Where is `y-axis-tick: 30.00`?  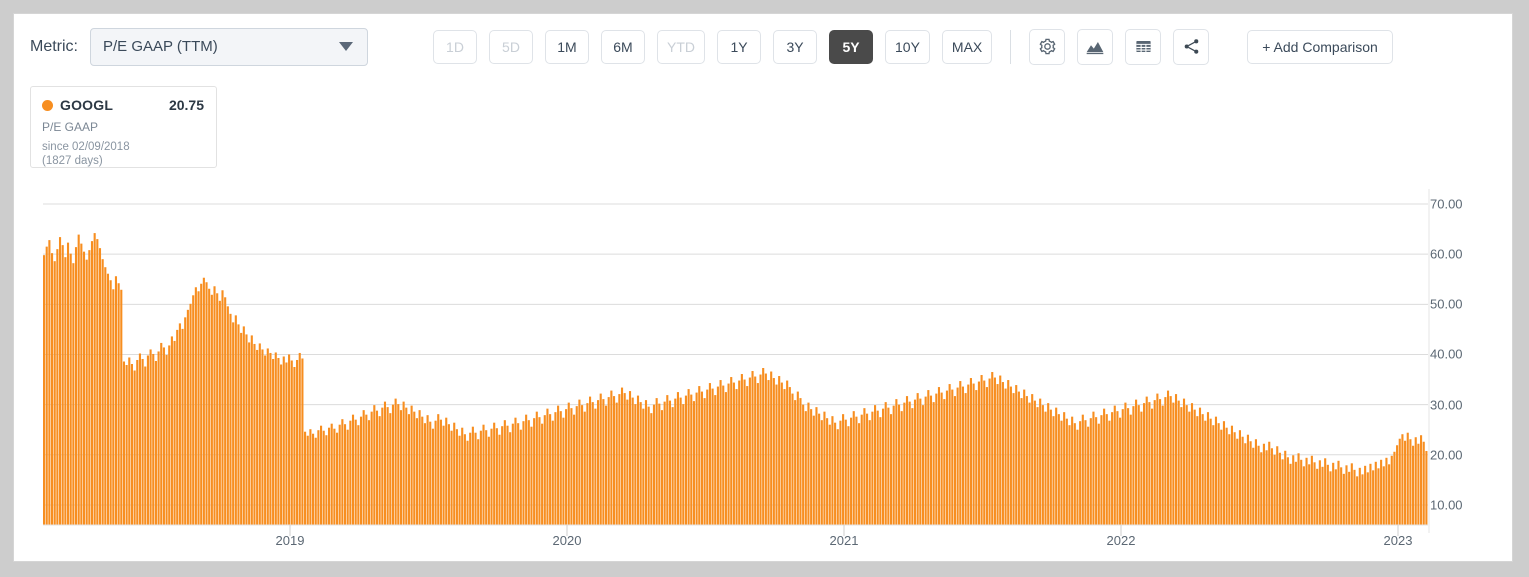
y-axis-tick: 30.00 is located at coordinates (1446, 405).